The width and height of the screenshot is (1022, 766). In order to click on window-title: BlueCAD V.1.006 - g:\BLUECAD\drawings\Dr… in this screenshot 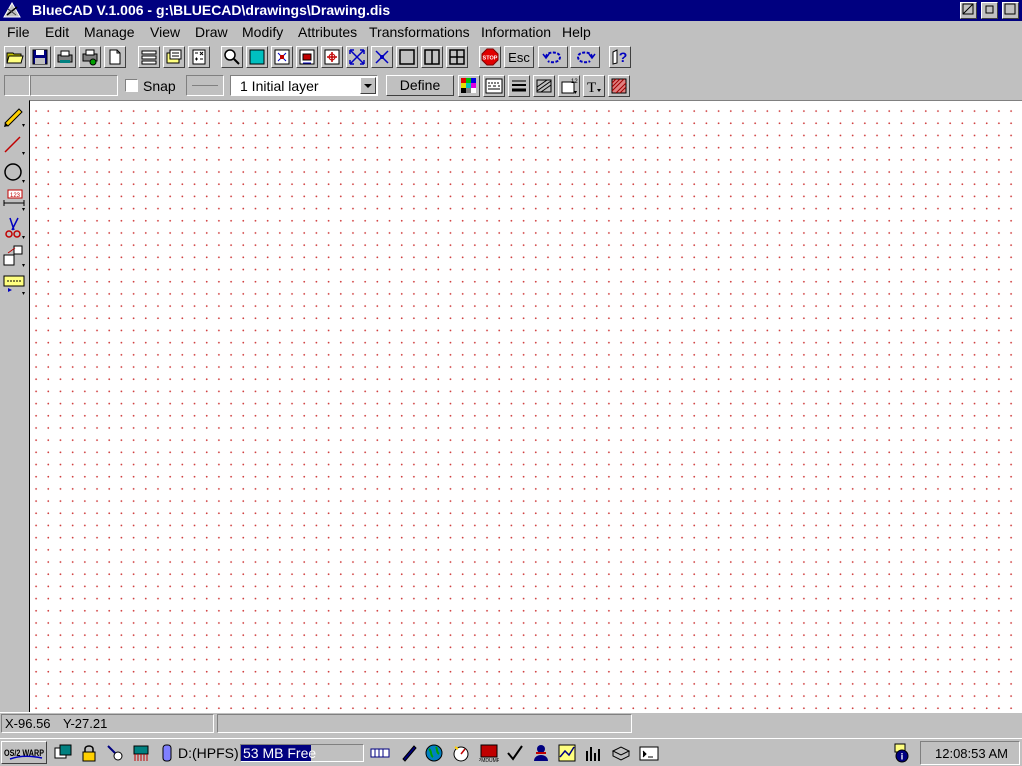, I will do `click(211, 10)`.